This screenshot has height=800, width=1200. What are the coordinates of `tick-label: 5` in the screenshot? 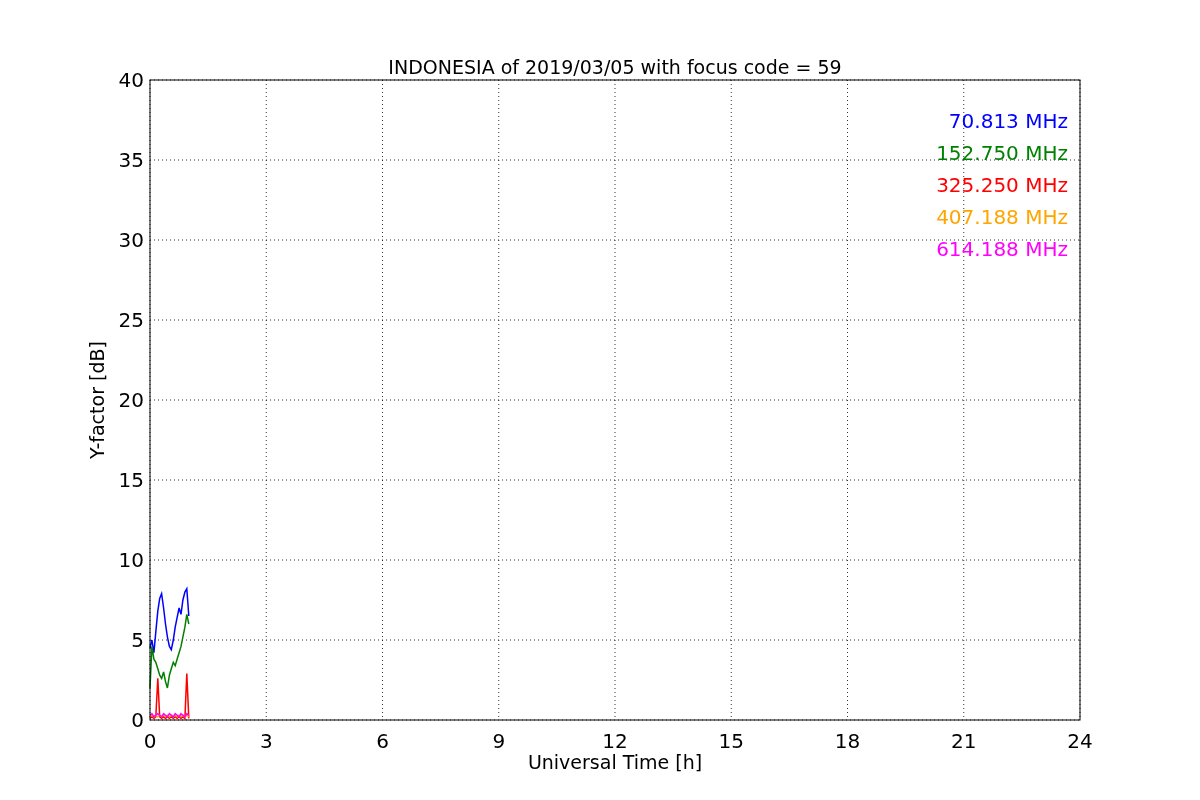 It's located at (137, 640).